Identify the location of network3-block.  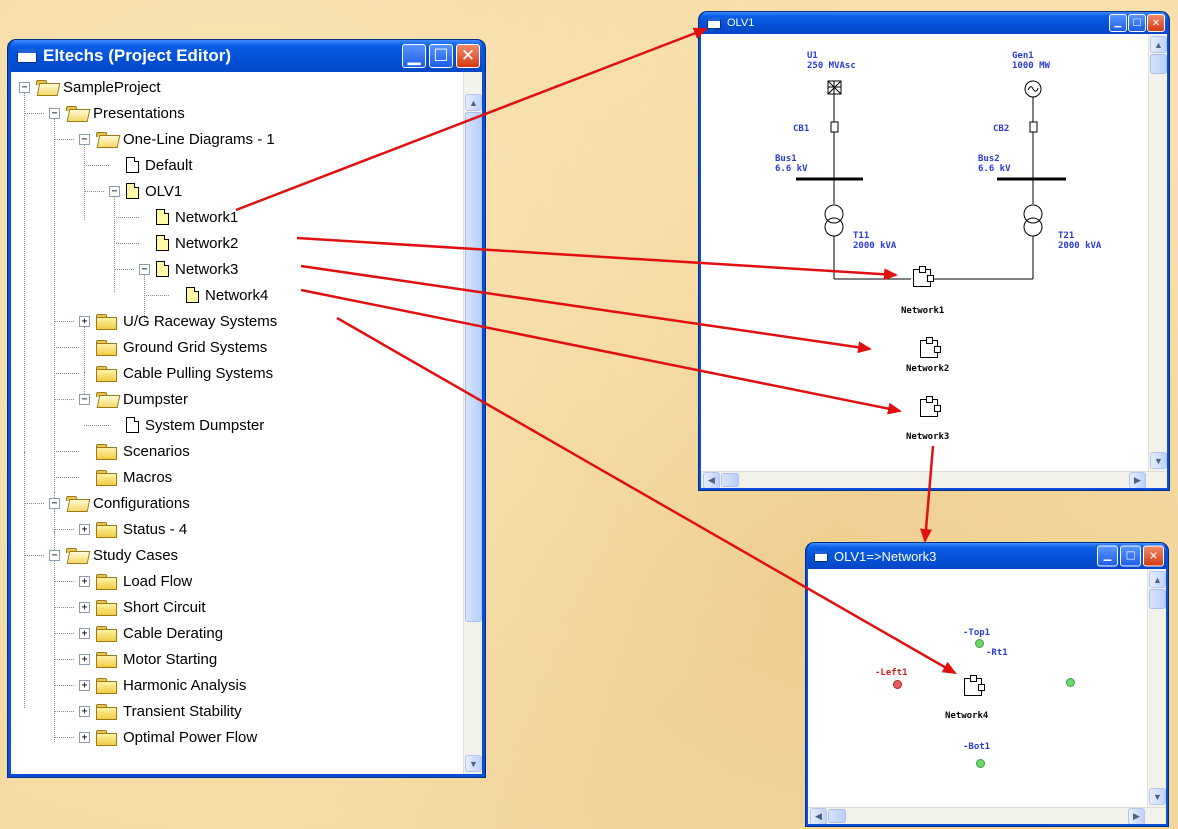
(930, 406).